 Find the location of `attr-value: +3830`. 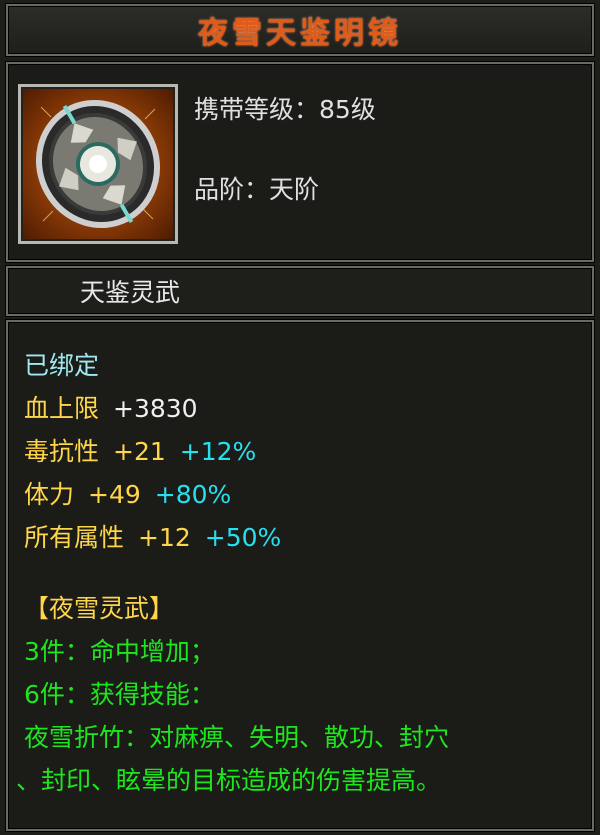

attr-value: +3830 is located at coordinates (155, 408).